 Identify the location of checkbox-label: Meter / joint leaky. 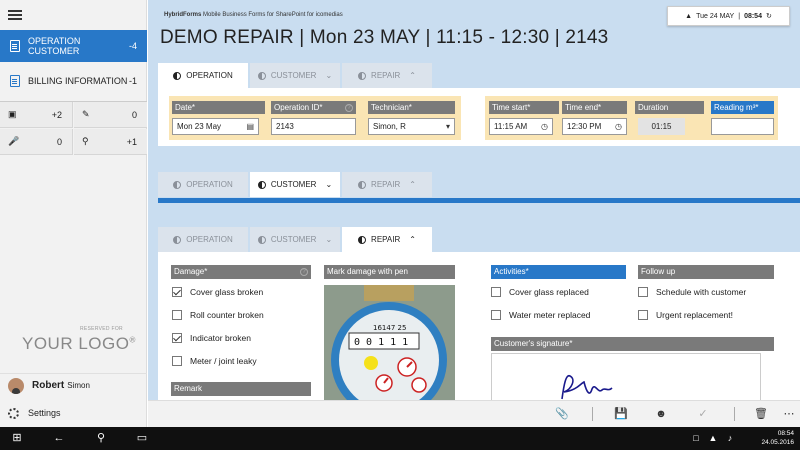
(223, 361).